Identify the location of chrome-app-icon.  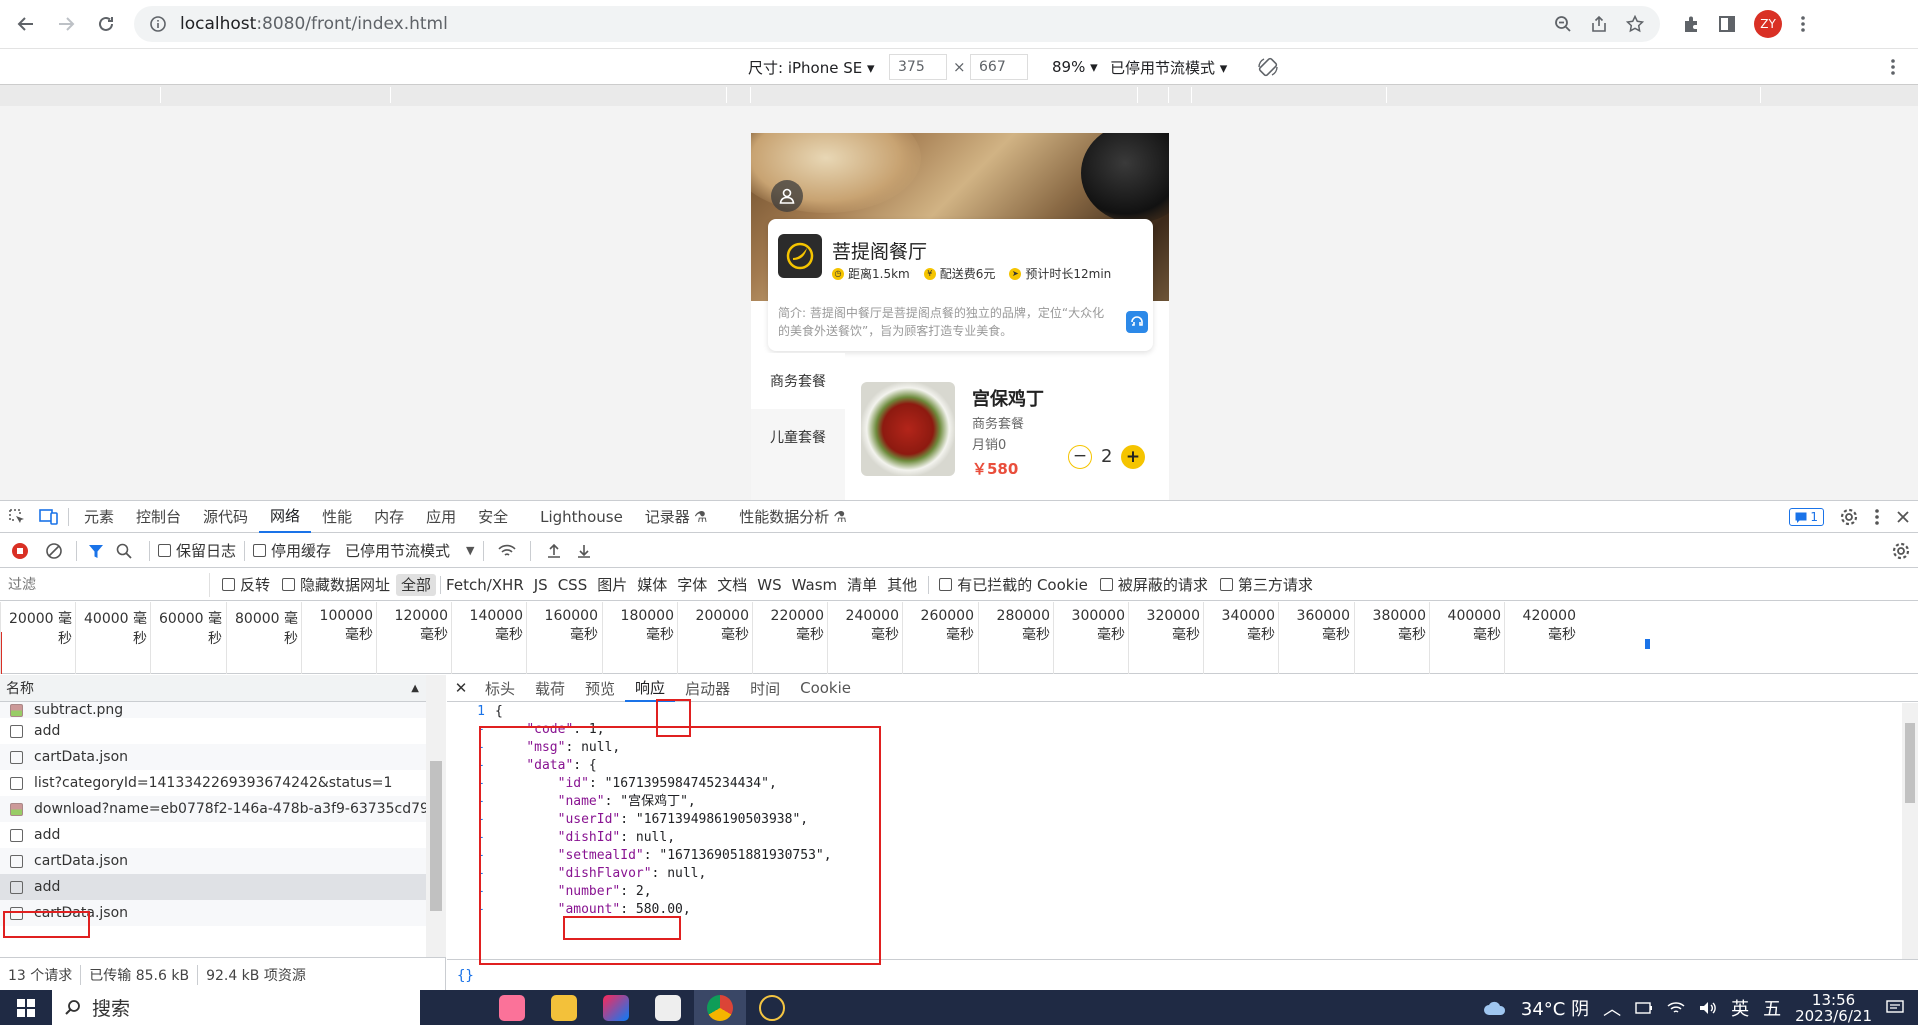
(720, 1007).